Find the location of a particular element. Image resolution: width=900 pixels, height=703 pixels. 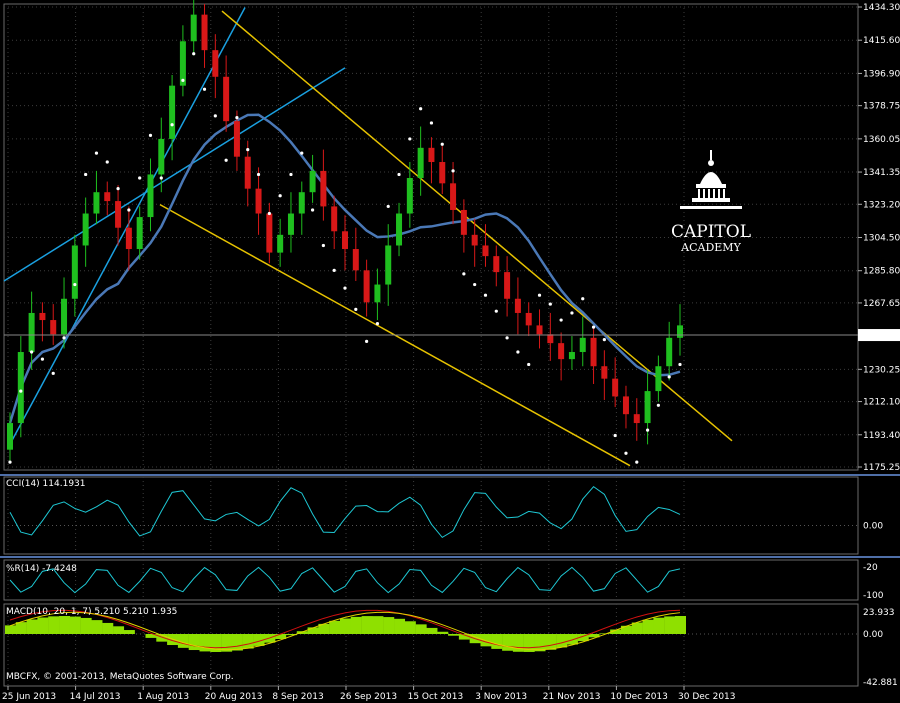

x-tick-label: 10 Dec 2013 is located at coordinates (639, 697).